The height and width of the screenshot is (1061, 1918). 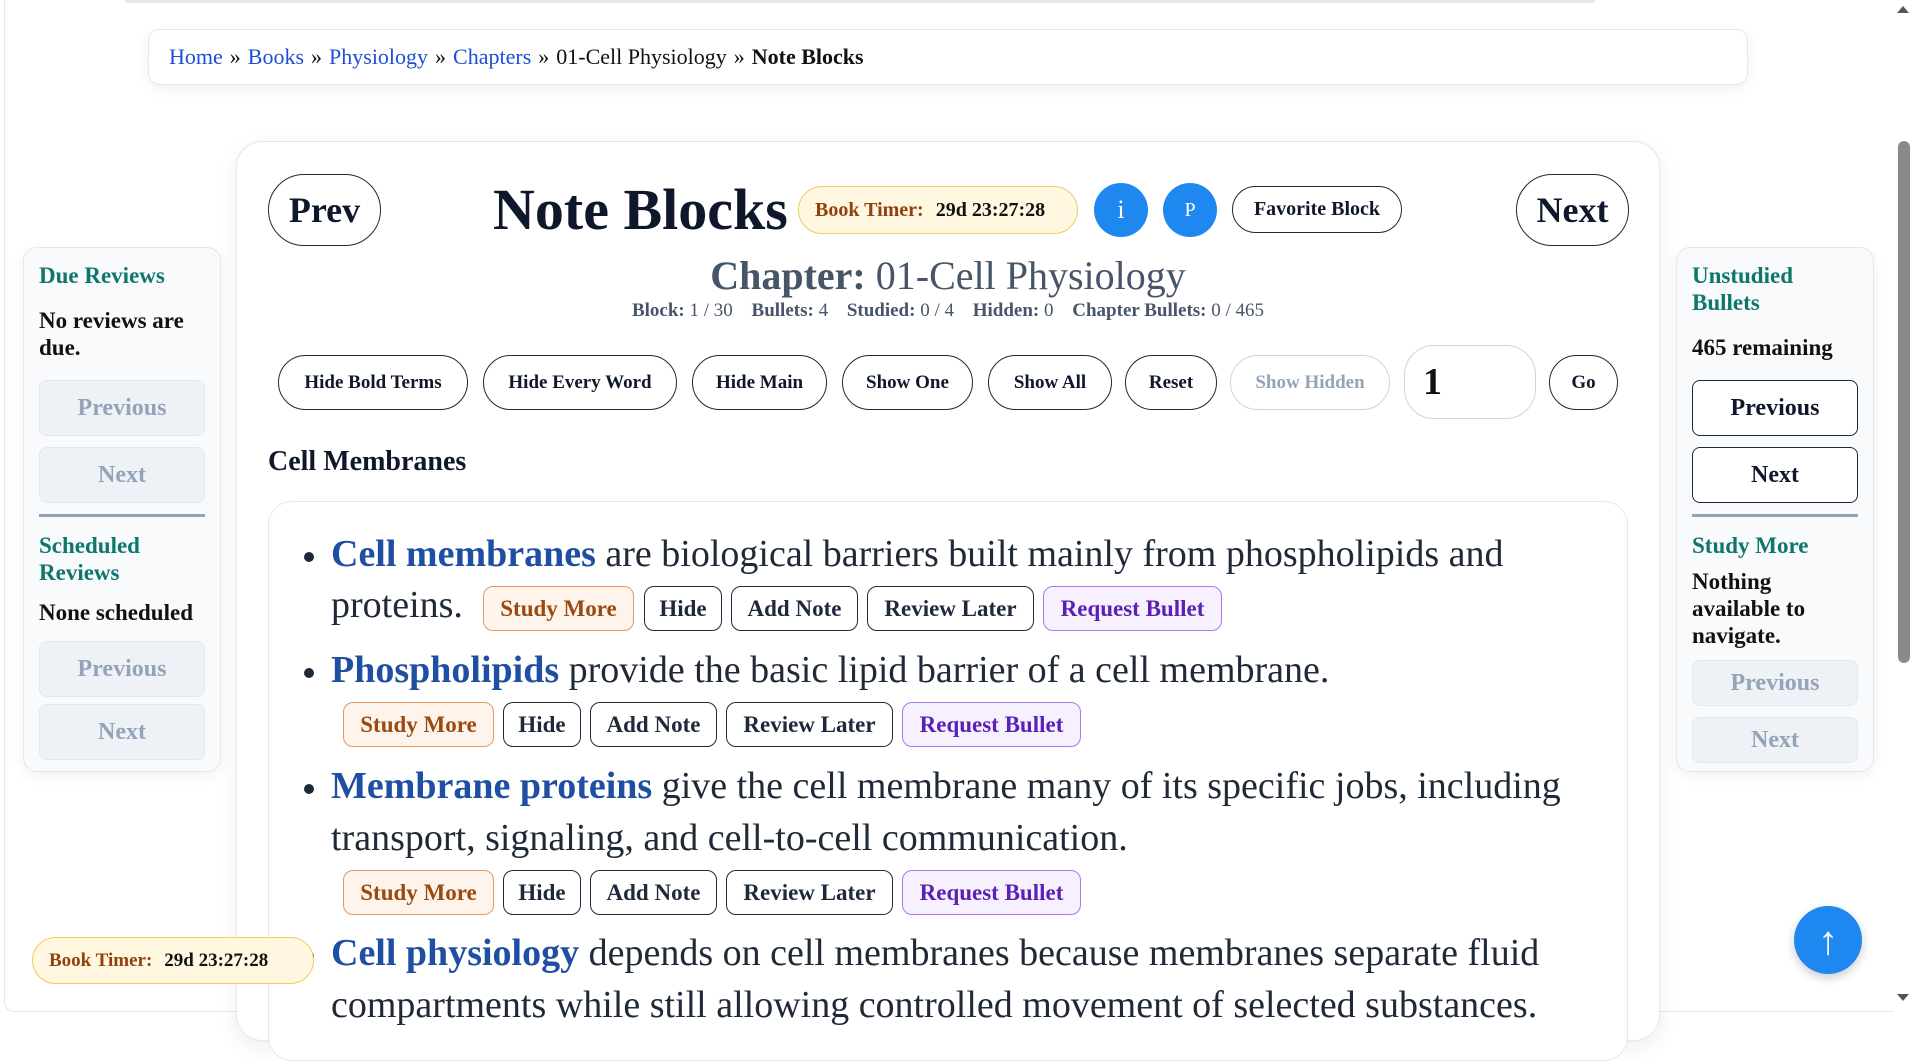 I want to click on bullet-term: Cell physiology, so click(x=455, y=953).